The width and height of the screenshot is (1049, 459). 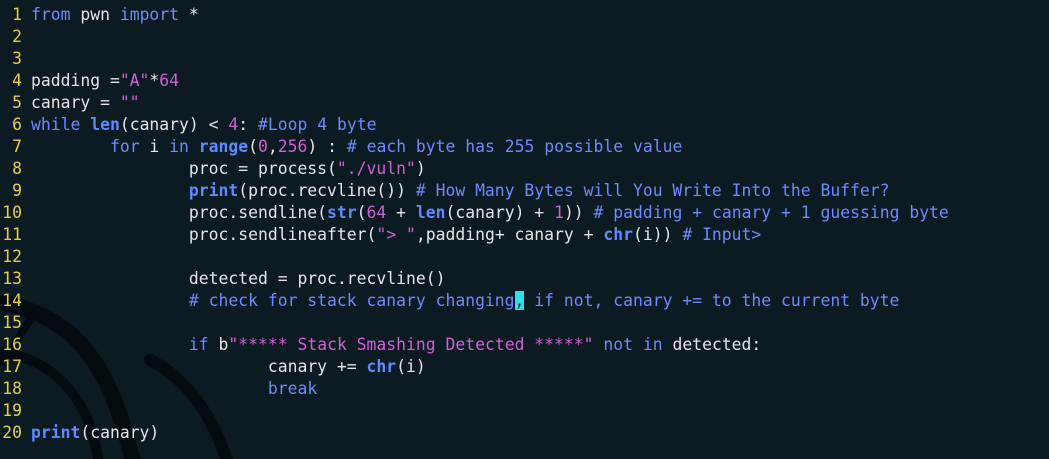 I want to click on string-literal: "> ", so click(x=396, y=234).